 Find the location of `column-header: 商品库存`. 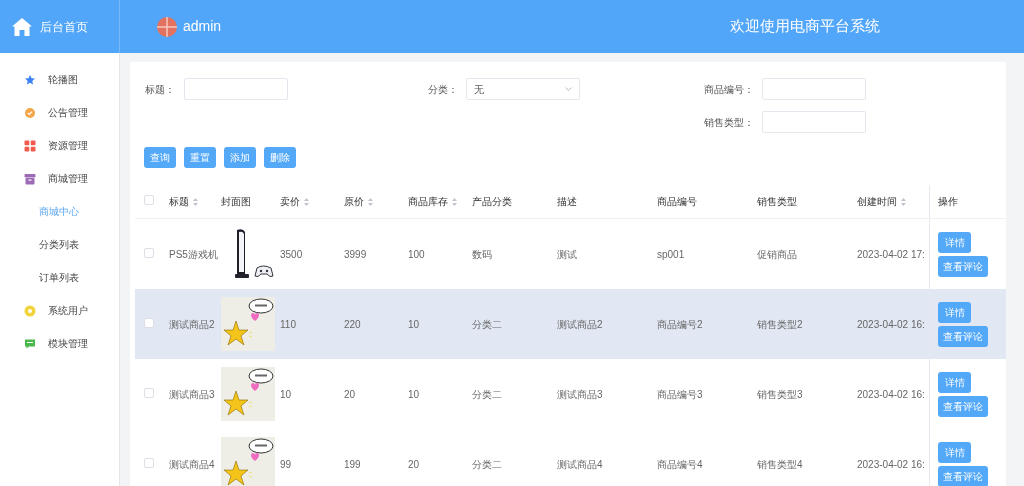

column-header: 商品库存 is located at coordinates (428, 202).